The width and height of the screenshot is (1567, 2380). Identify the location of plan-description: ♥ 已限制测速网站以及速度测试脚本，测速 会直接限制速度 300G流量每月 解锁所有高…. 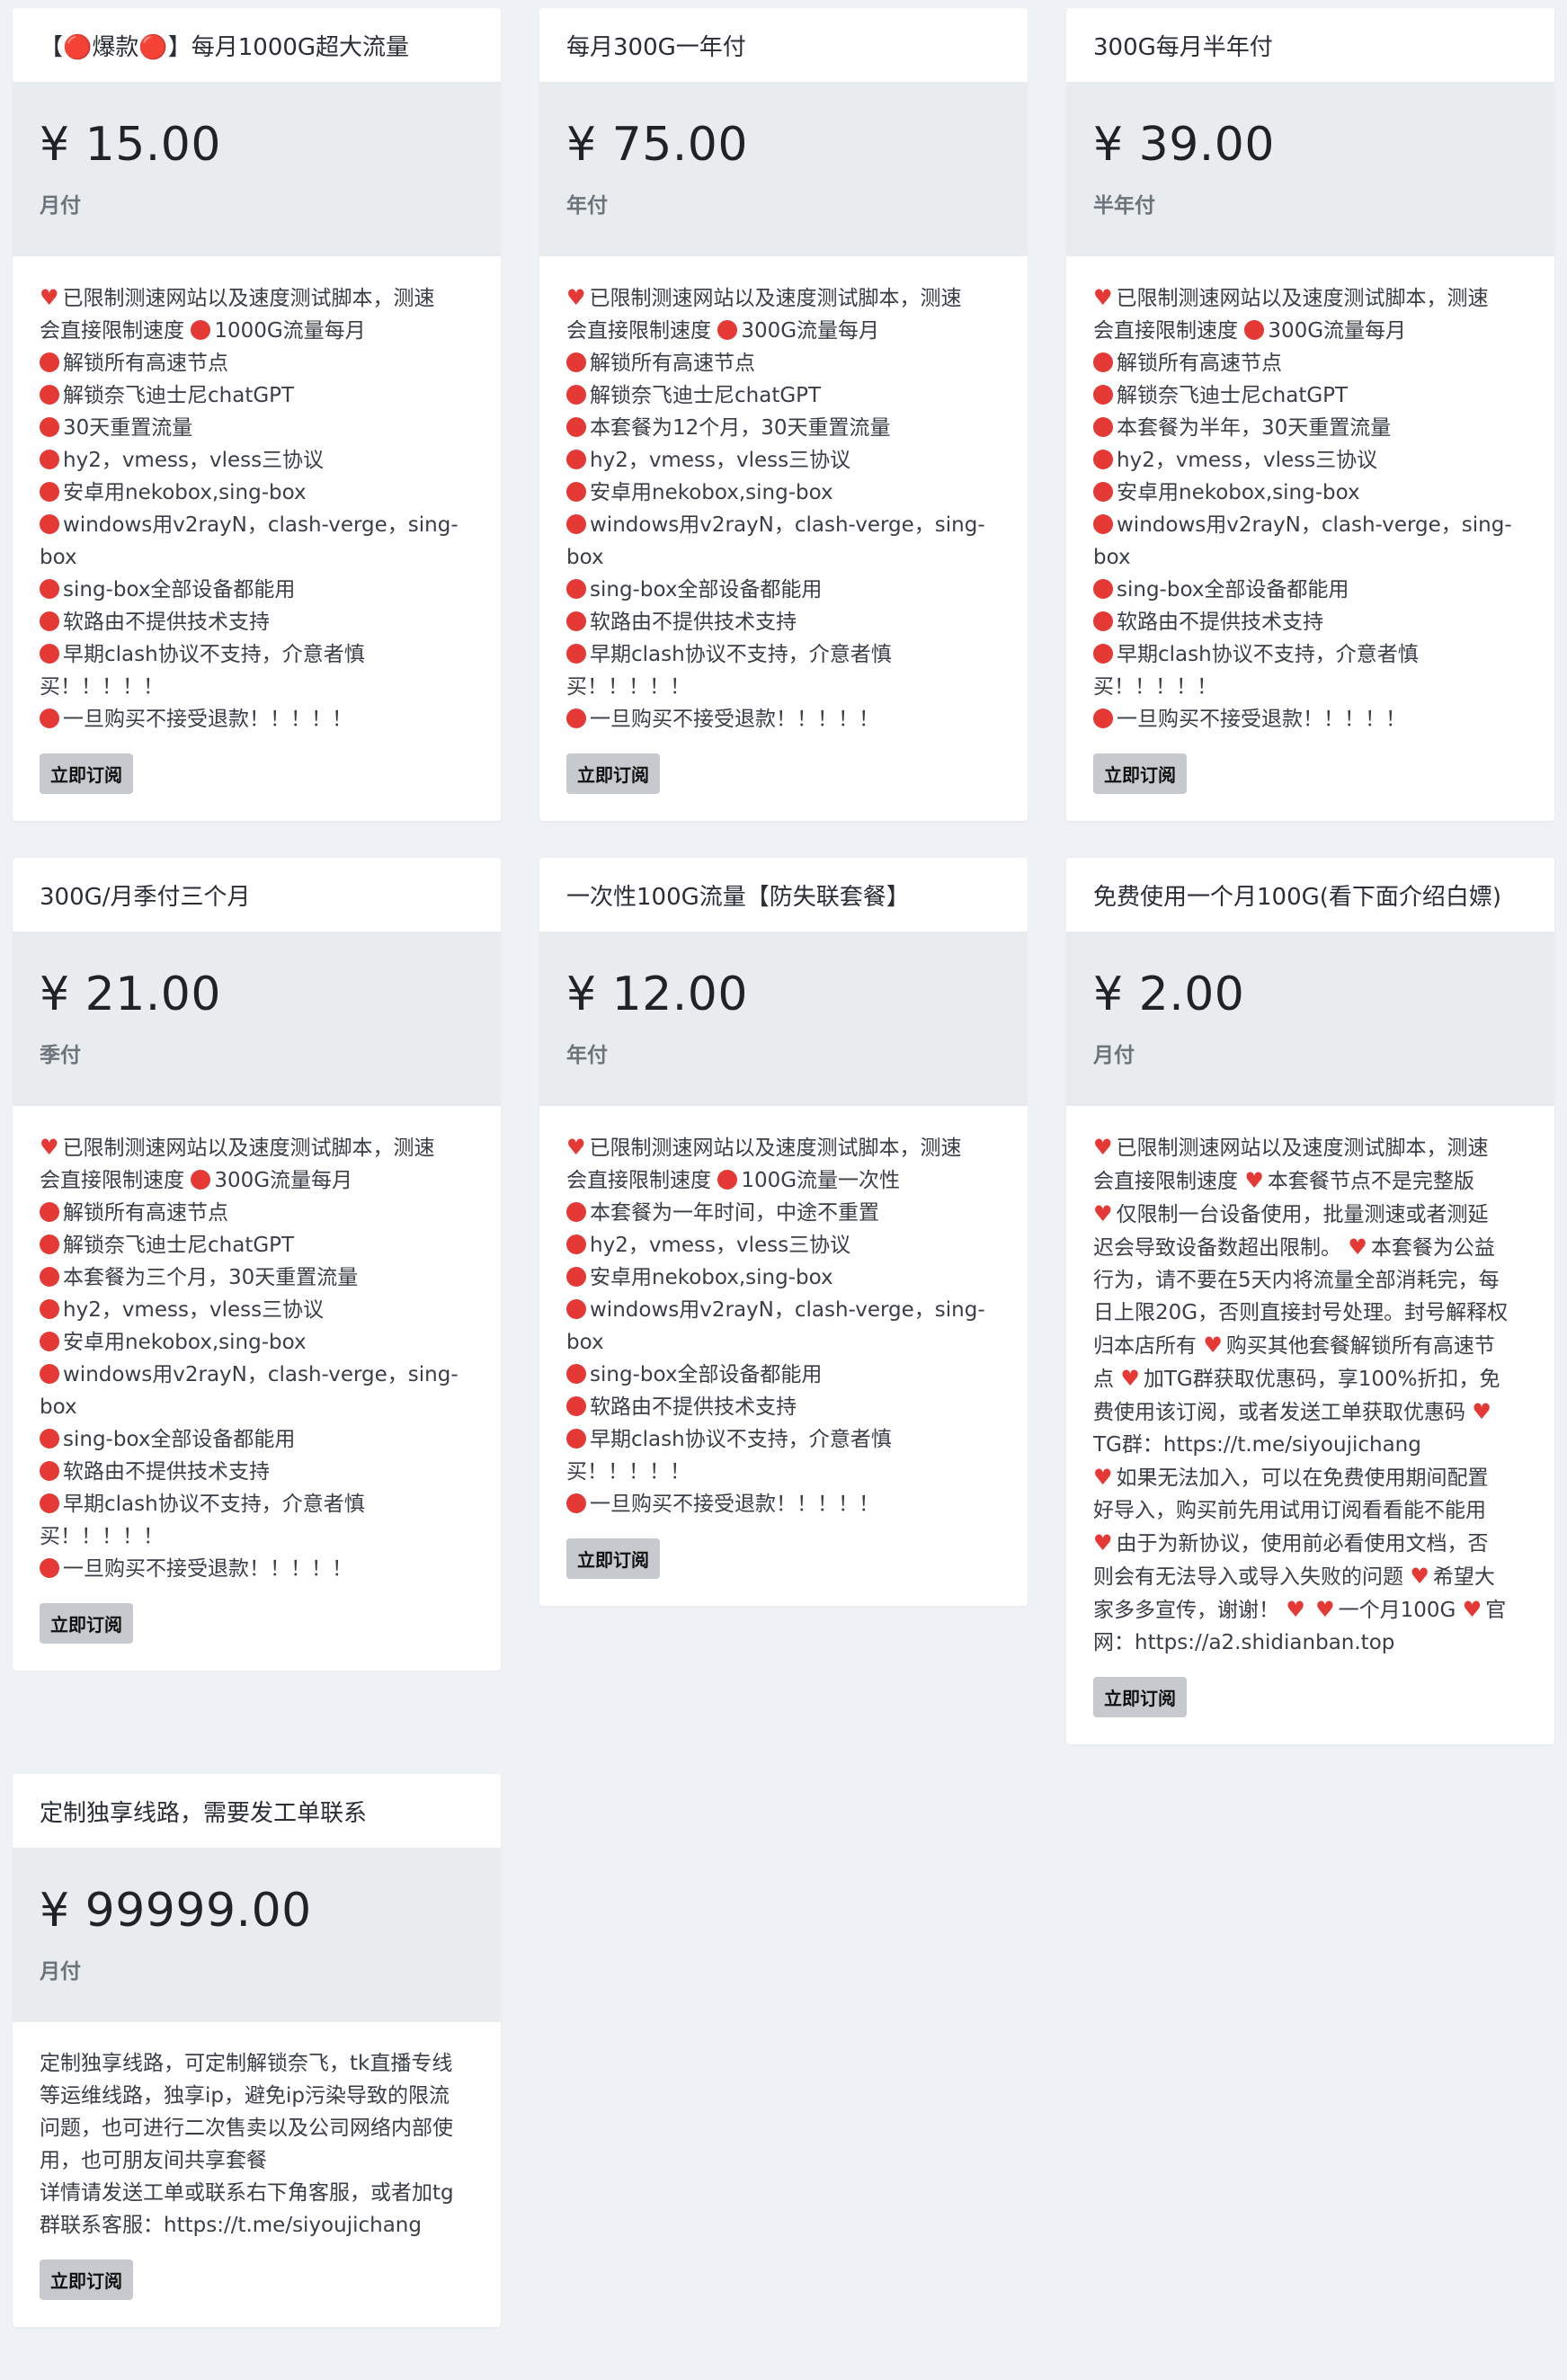
(1310, 495).